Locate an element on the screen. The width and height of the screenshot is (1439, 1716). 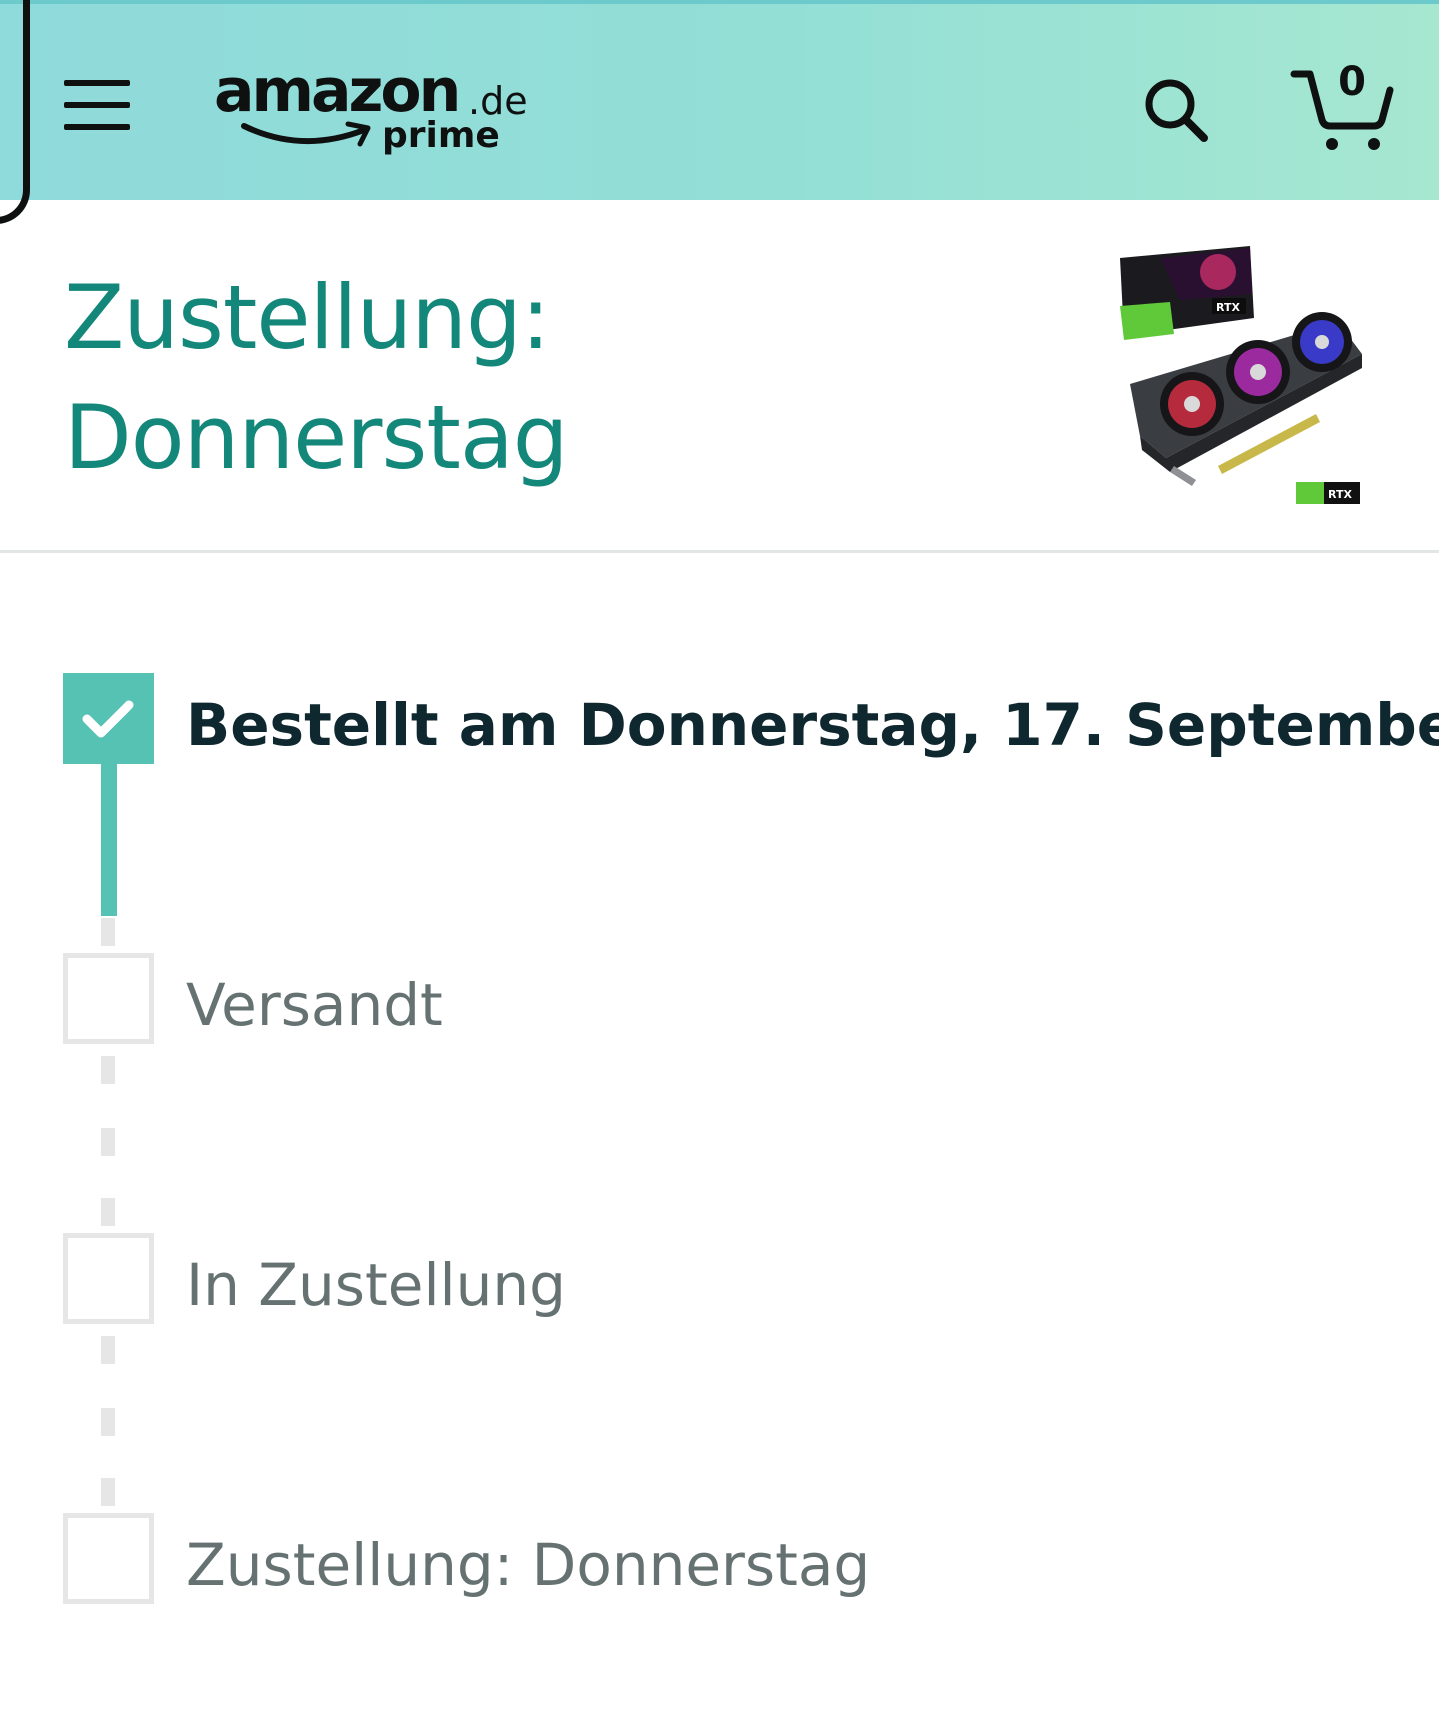
edge-marker is located at coordinates (15, 112).